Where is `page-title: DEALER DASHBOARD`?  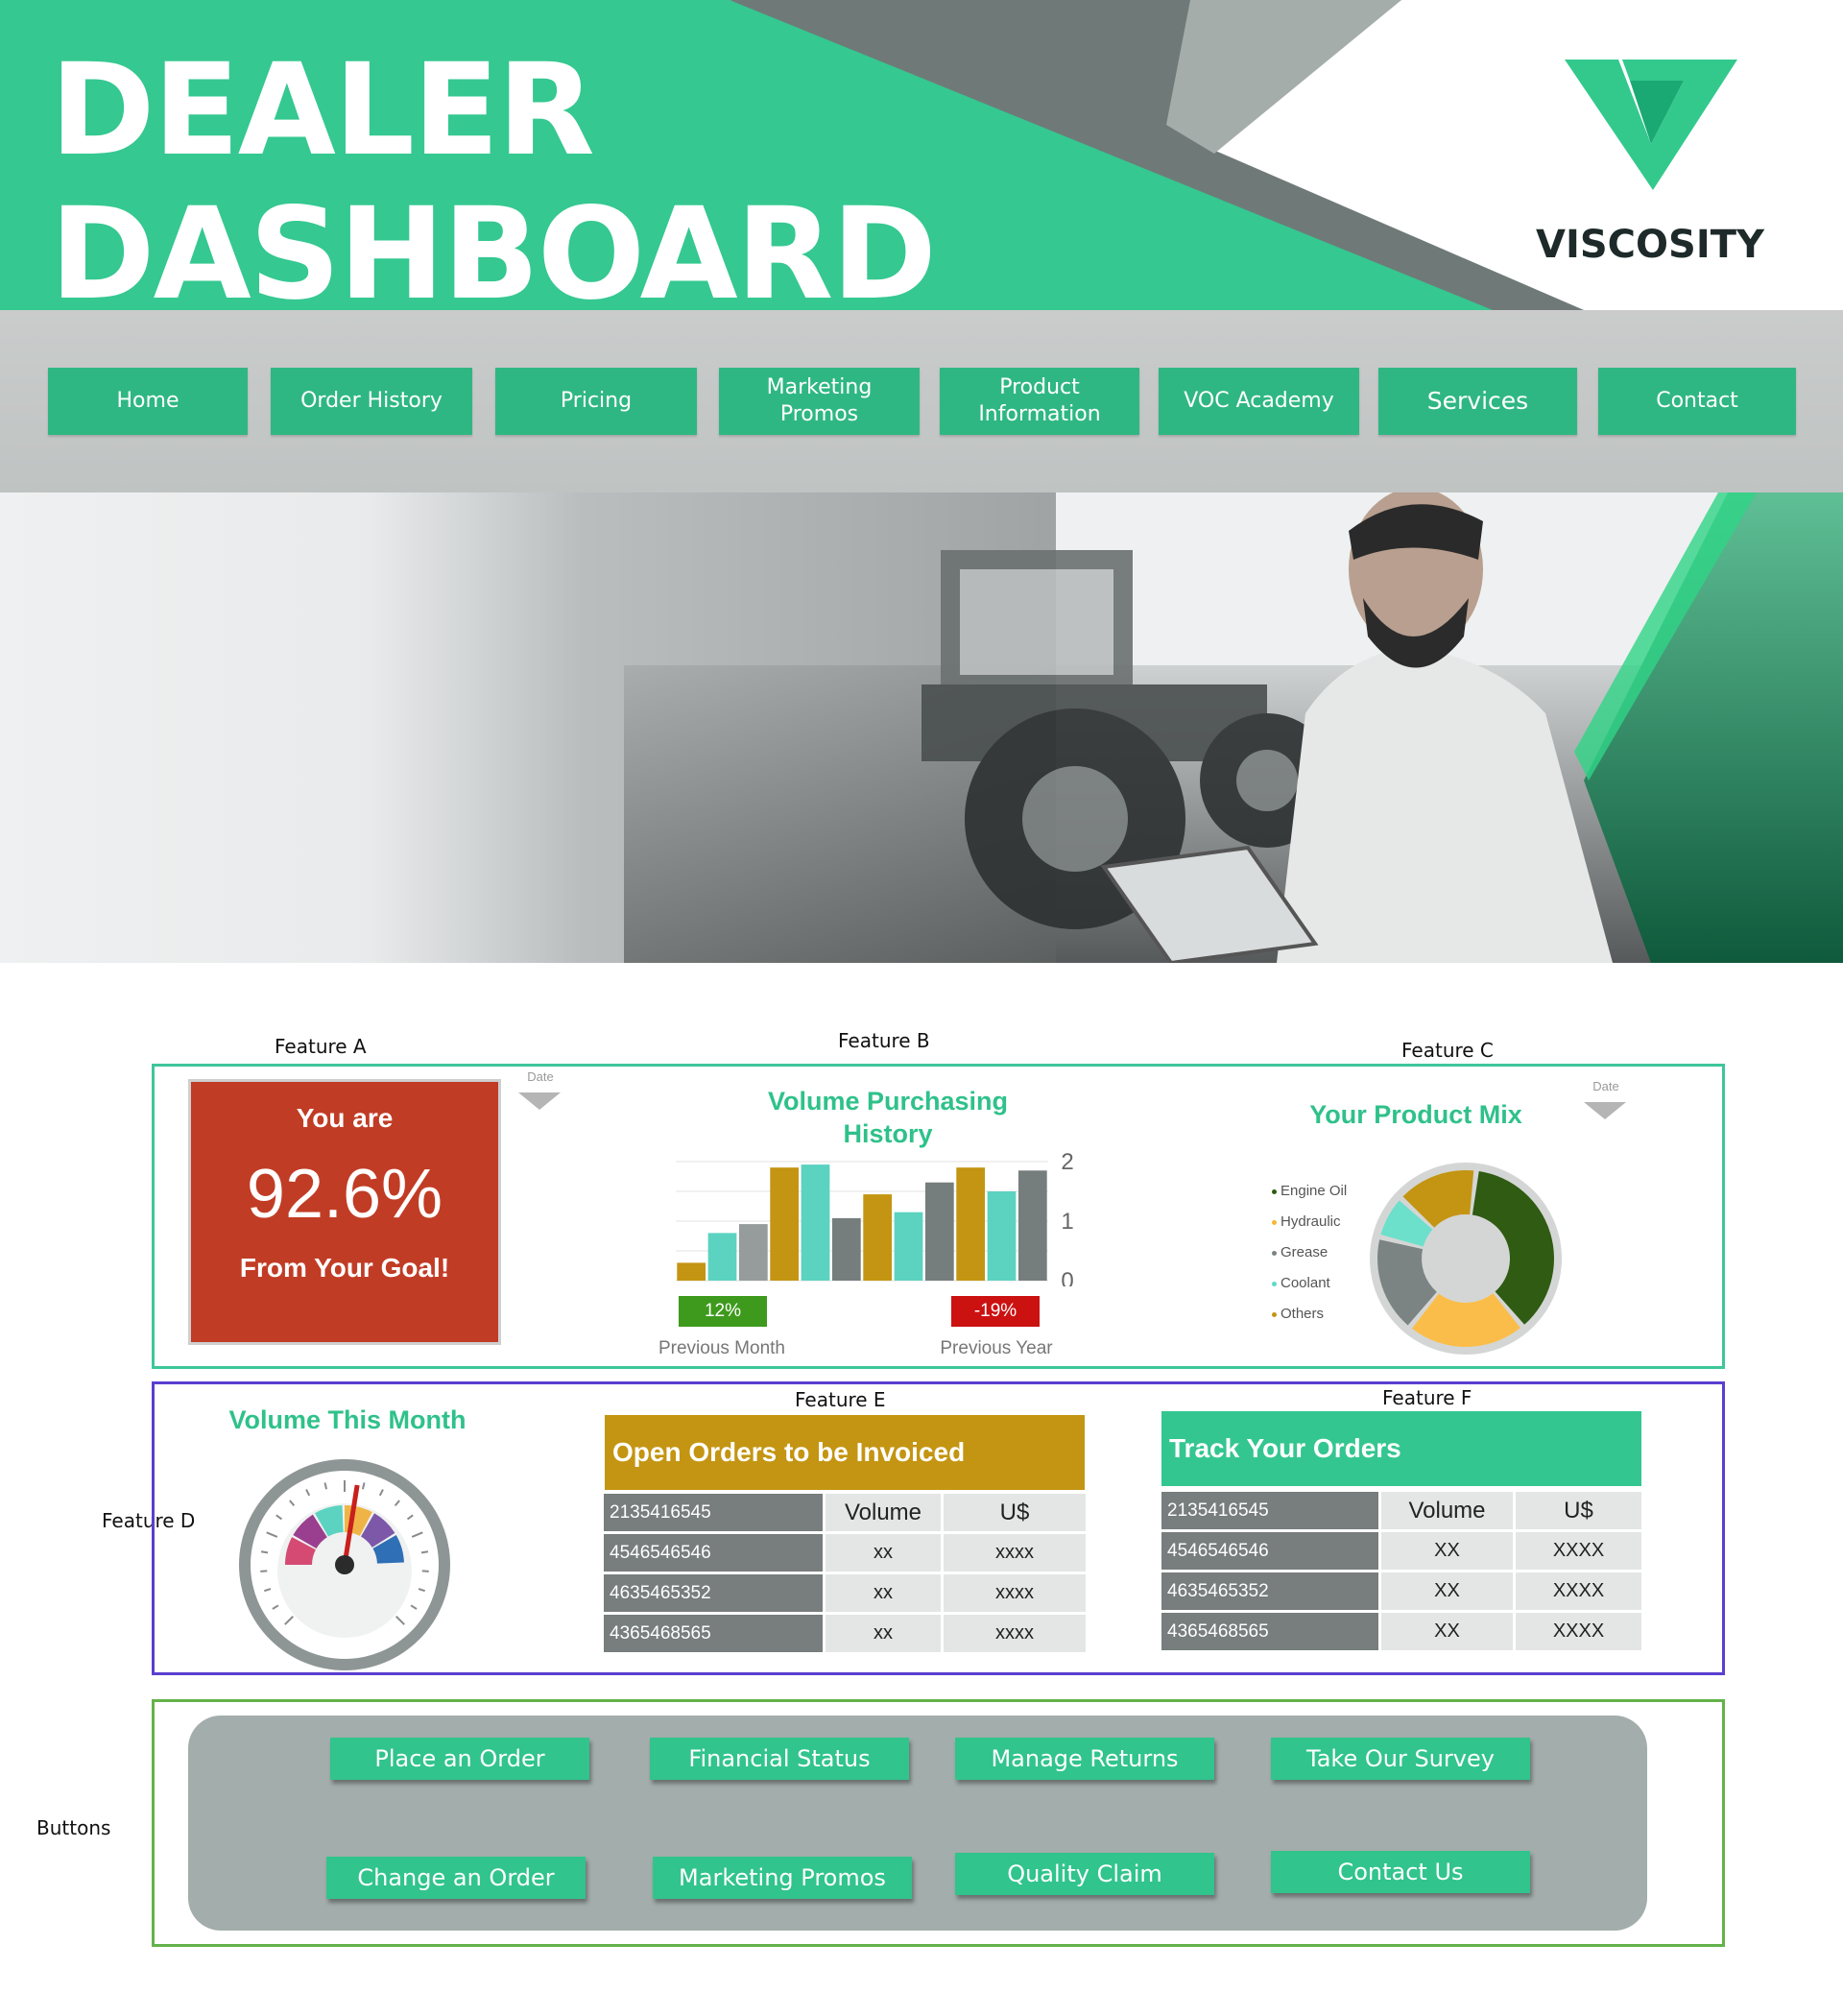 page-title: DEALER DASHBOARD is located at coordinates (493, 174).